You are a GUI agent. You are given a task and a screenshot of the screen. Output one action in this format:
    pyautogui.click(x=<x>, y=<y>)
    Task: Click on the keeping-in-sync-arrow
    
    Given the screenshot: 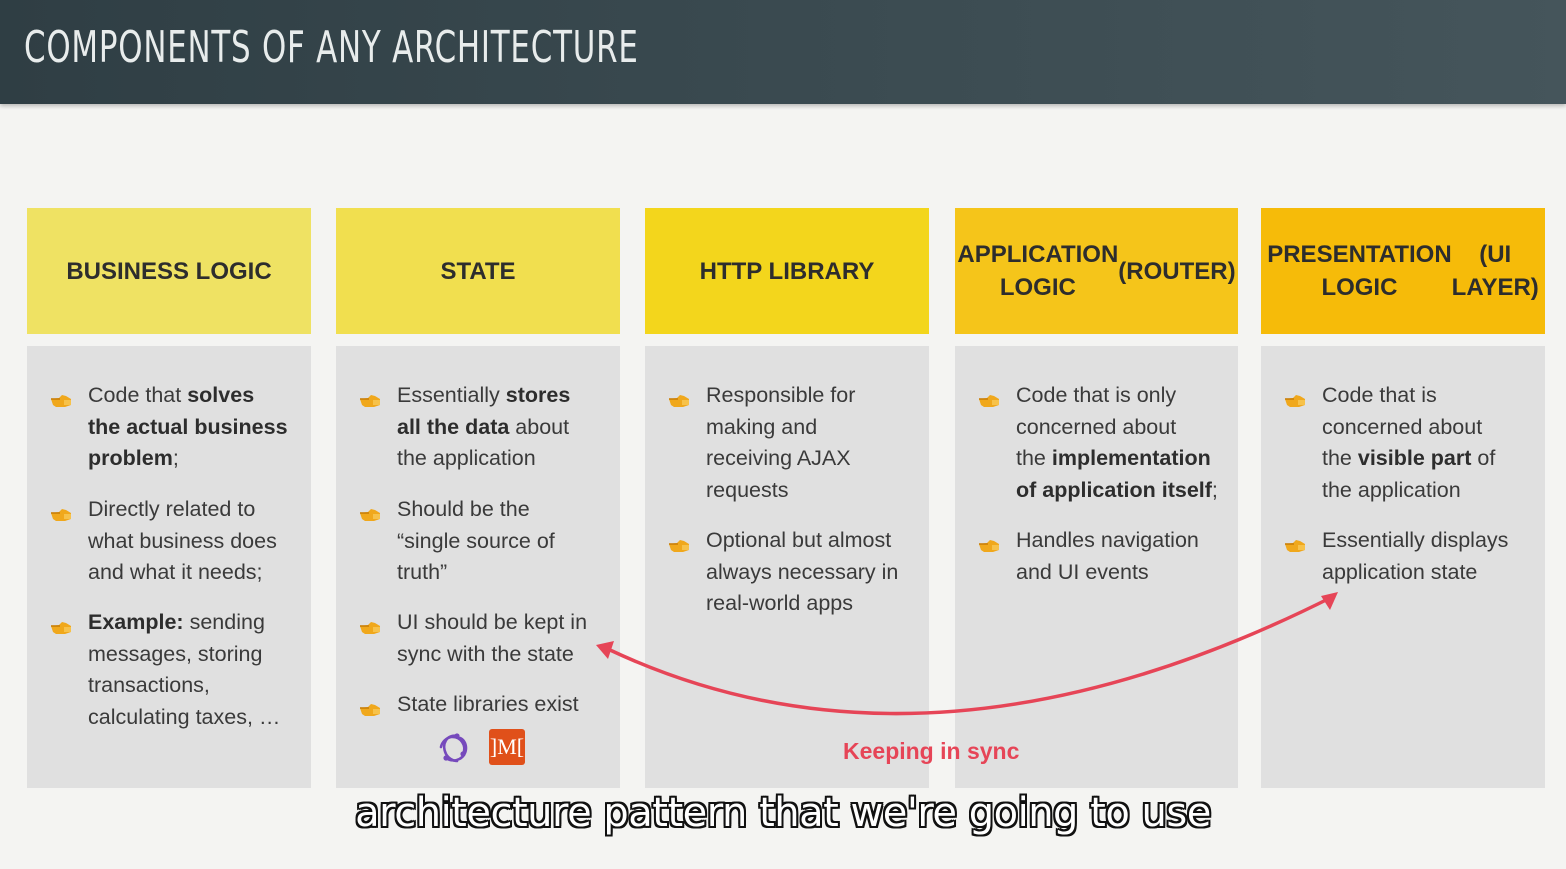 What is the action you would take?
    pyautogui.click(x=967, y=654)
    